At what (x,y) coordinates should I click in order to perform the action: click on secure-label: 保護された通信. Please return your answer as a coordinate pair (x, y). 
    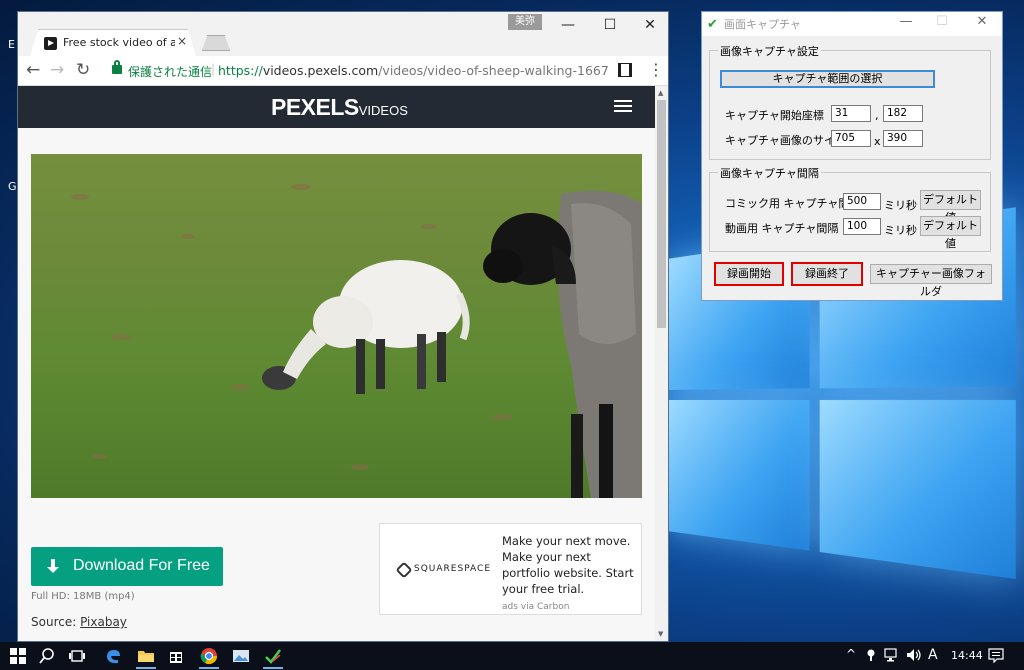
    Looking at the image, I should click on (170, 72).